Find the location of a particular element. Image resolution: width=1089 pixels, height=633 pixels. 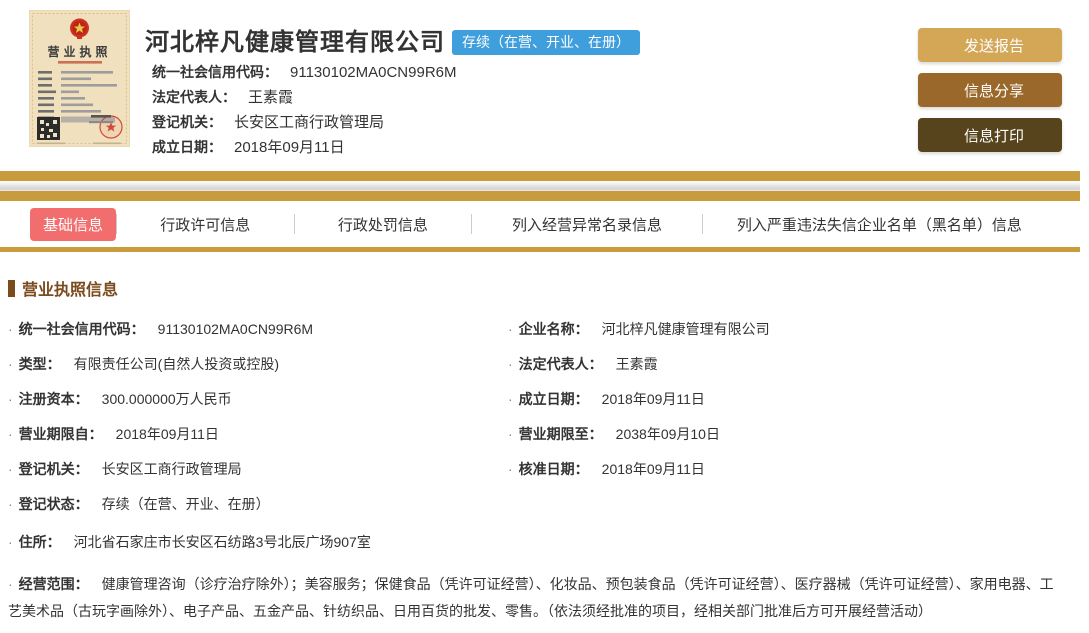

field-value: 2018年09月11日 is located at coordinates (289, 147).